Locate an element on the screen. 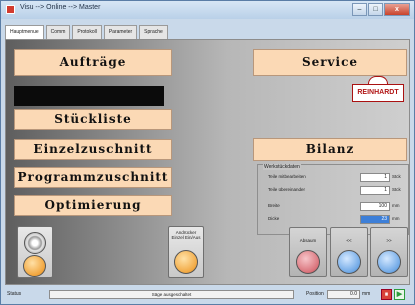  field-row: Dicke 23 mm is located at coordinates (334, 219).